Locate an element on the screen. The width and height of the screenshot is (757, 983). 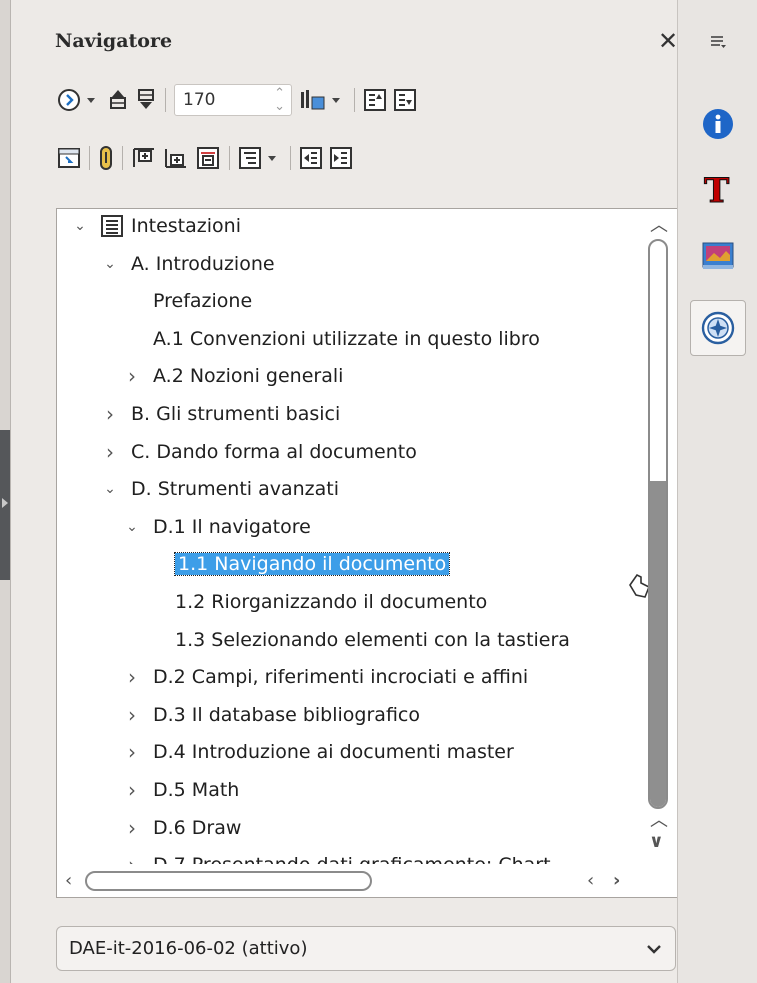
anchor-text-button is located at coordinates (208, 158).